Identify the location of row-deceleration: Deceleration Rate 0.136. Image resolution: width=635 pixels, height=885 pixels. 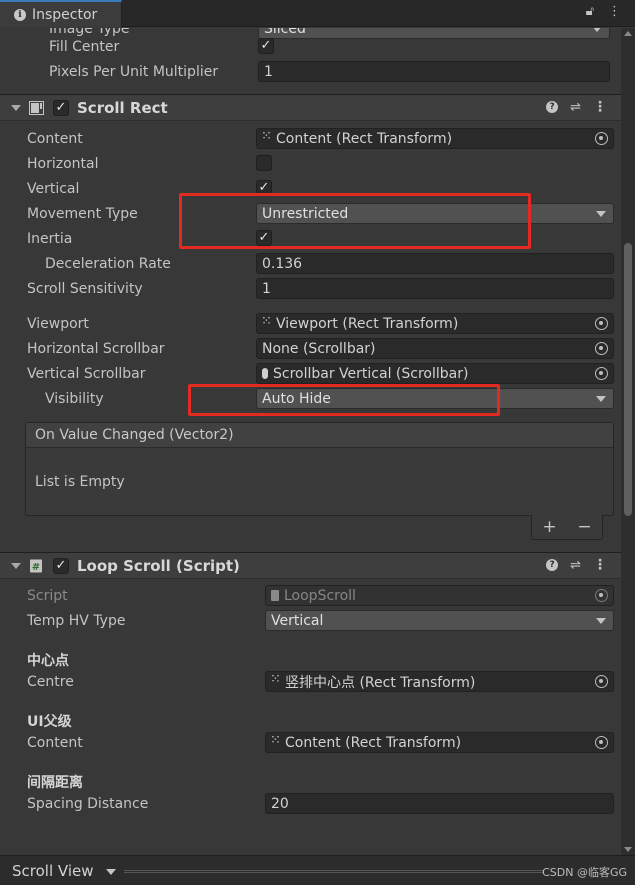
(310, 263).